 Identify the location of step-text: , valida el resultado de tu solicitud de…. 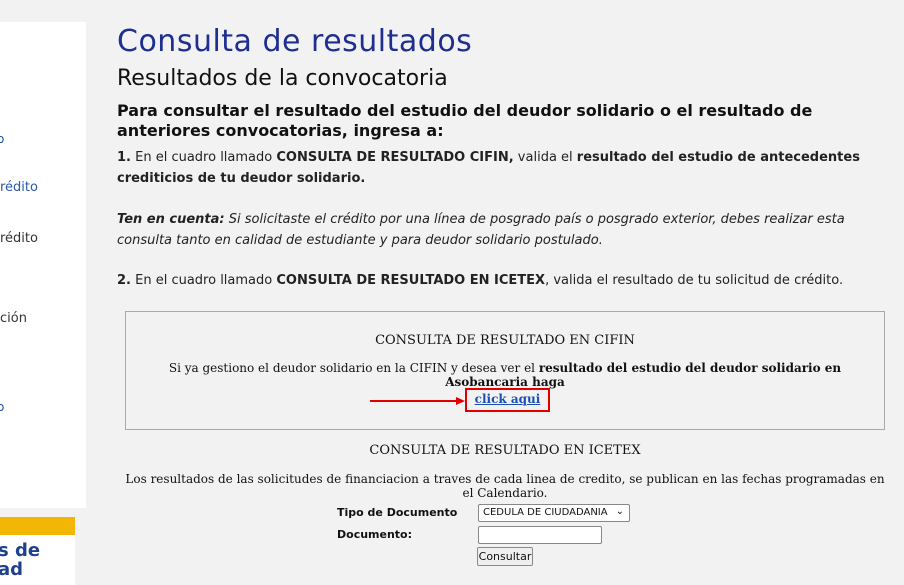
(694, 280).